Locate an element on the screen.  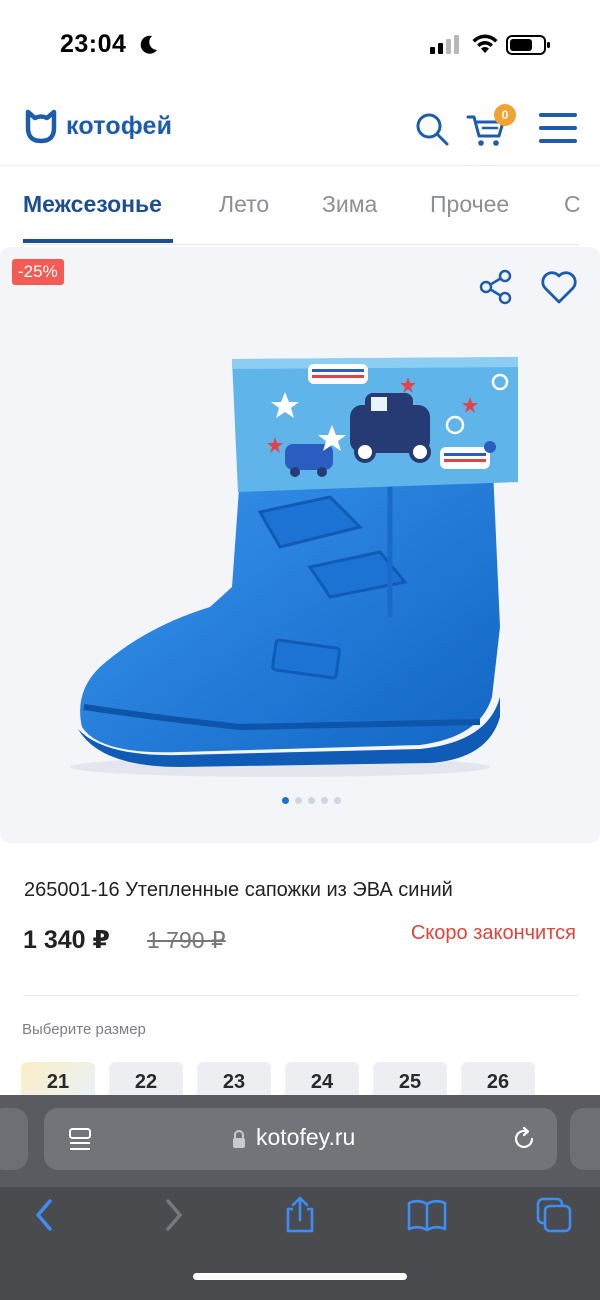
tab-leto: Лето is located at coordinates (244, 204).